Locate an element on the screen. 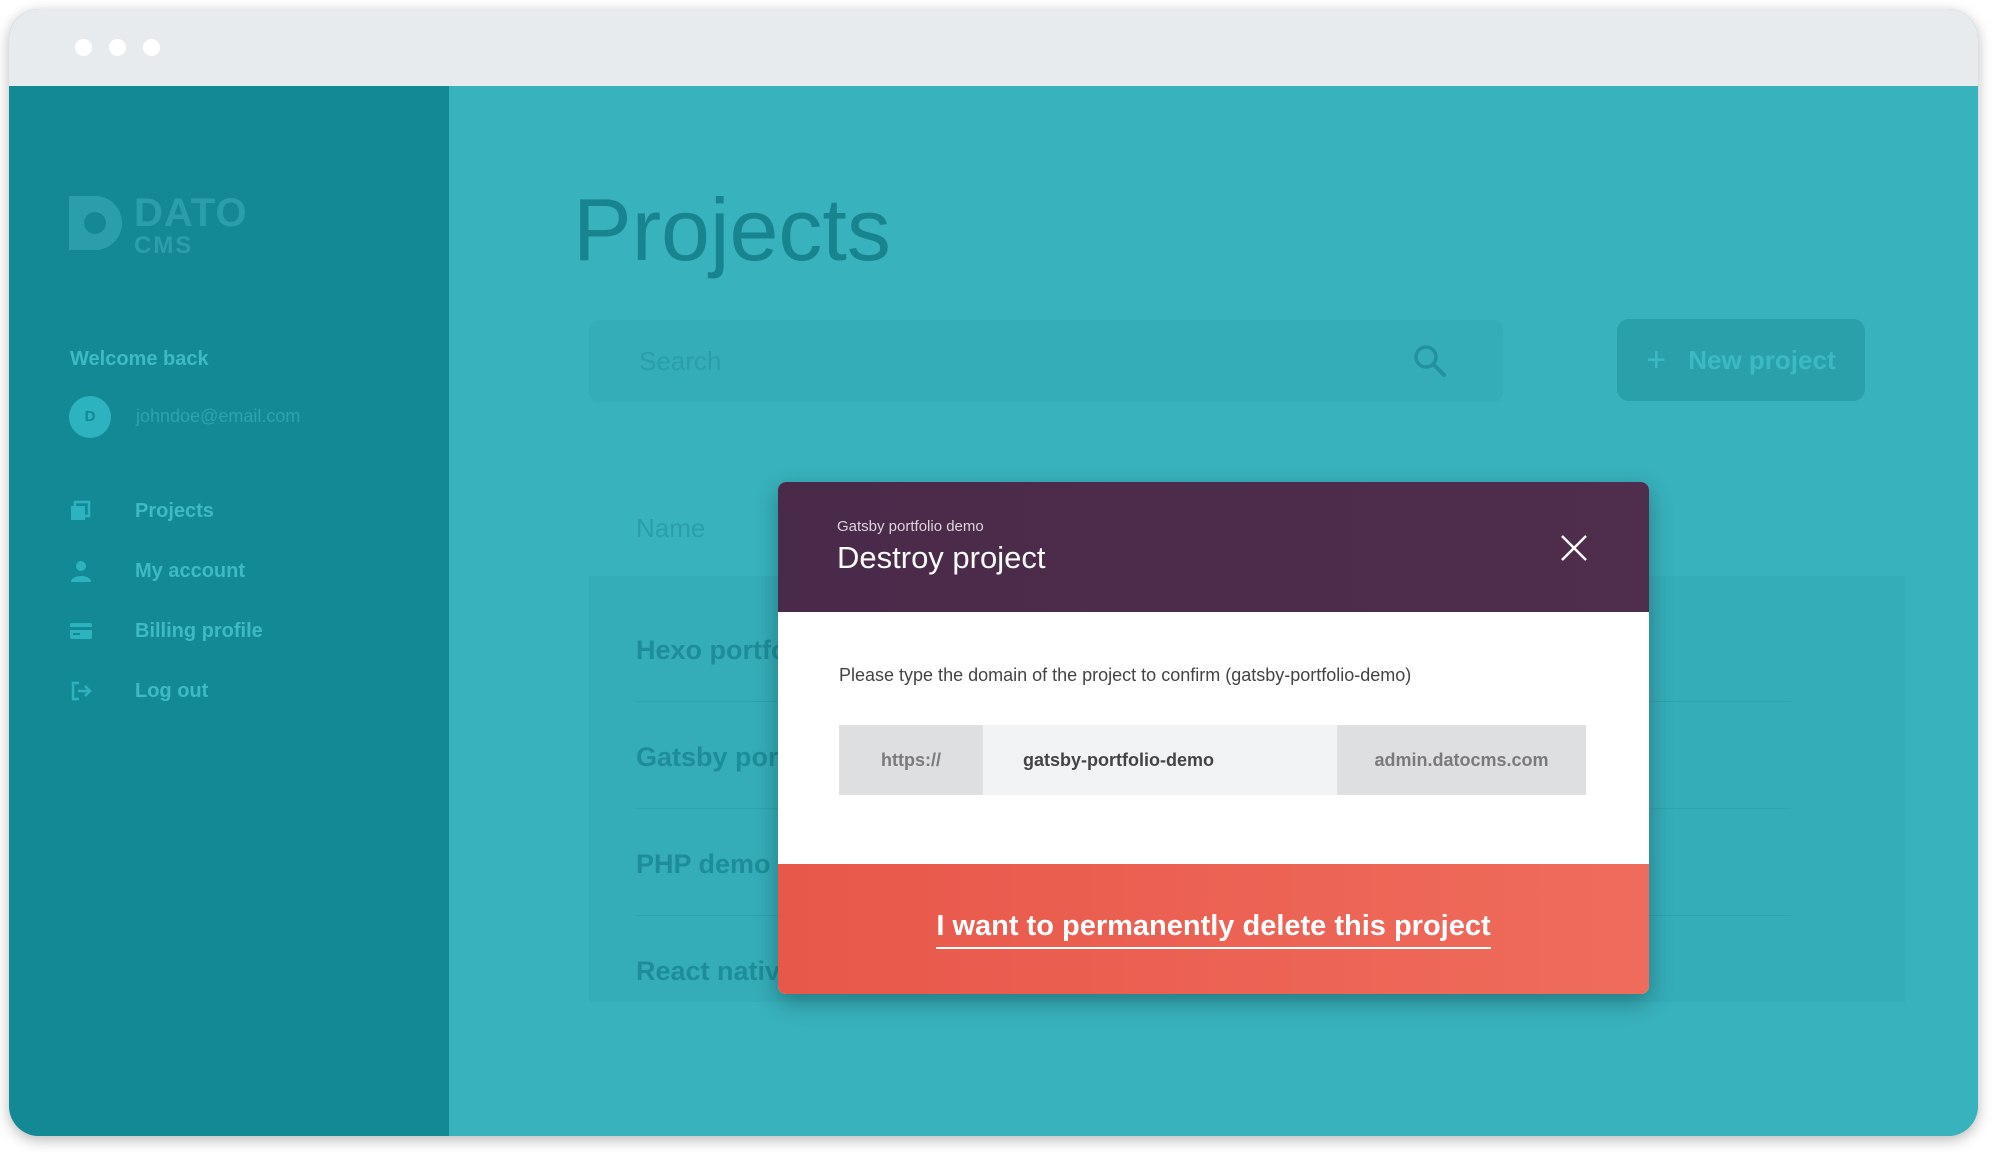 This screenshot has width=2000, height=1158. modal-subtitle: Gatsby portfolio demo is located at coordinates (910, 526).